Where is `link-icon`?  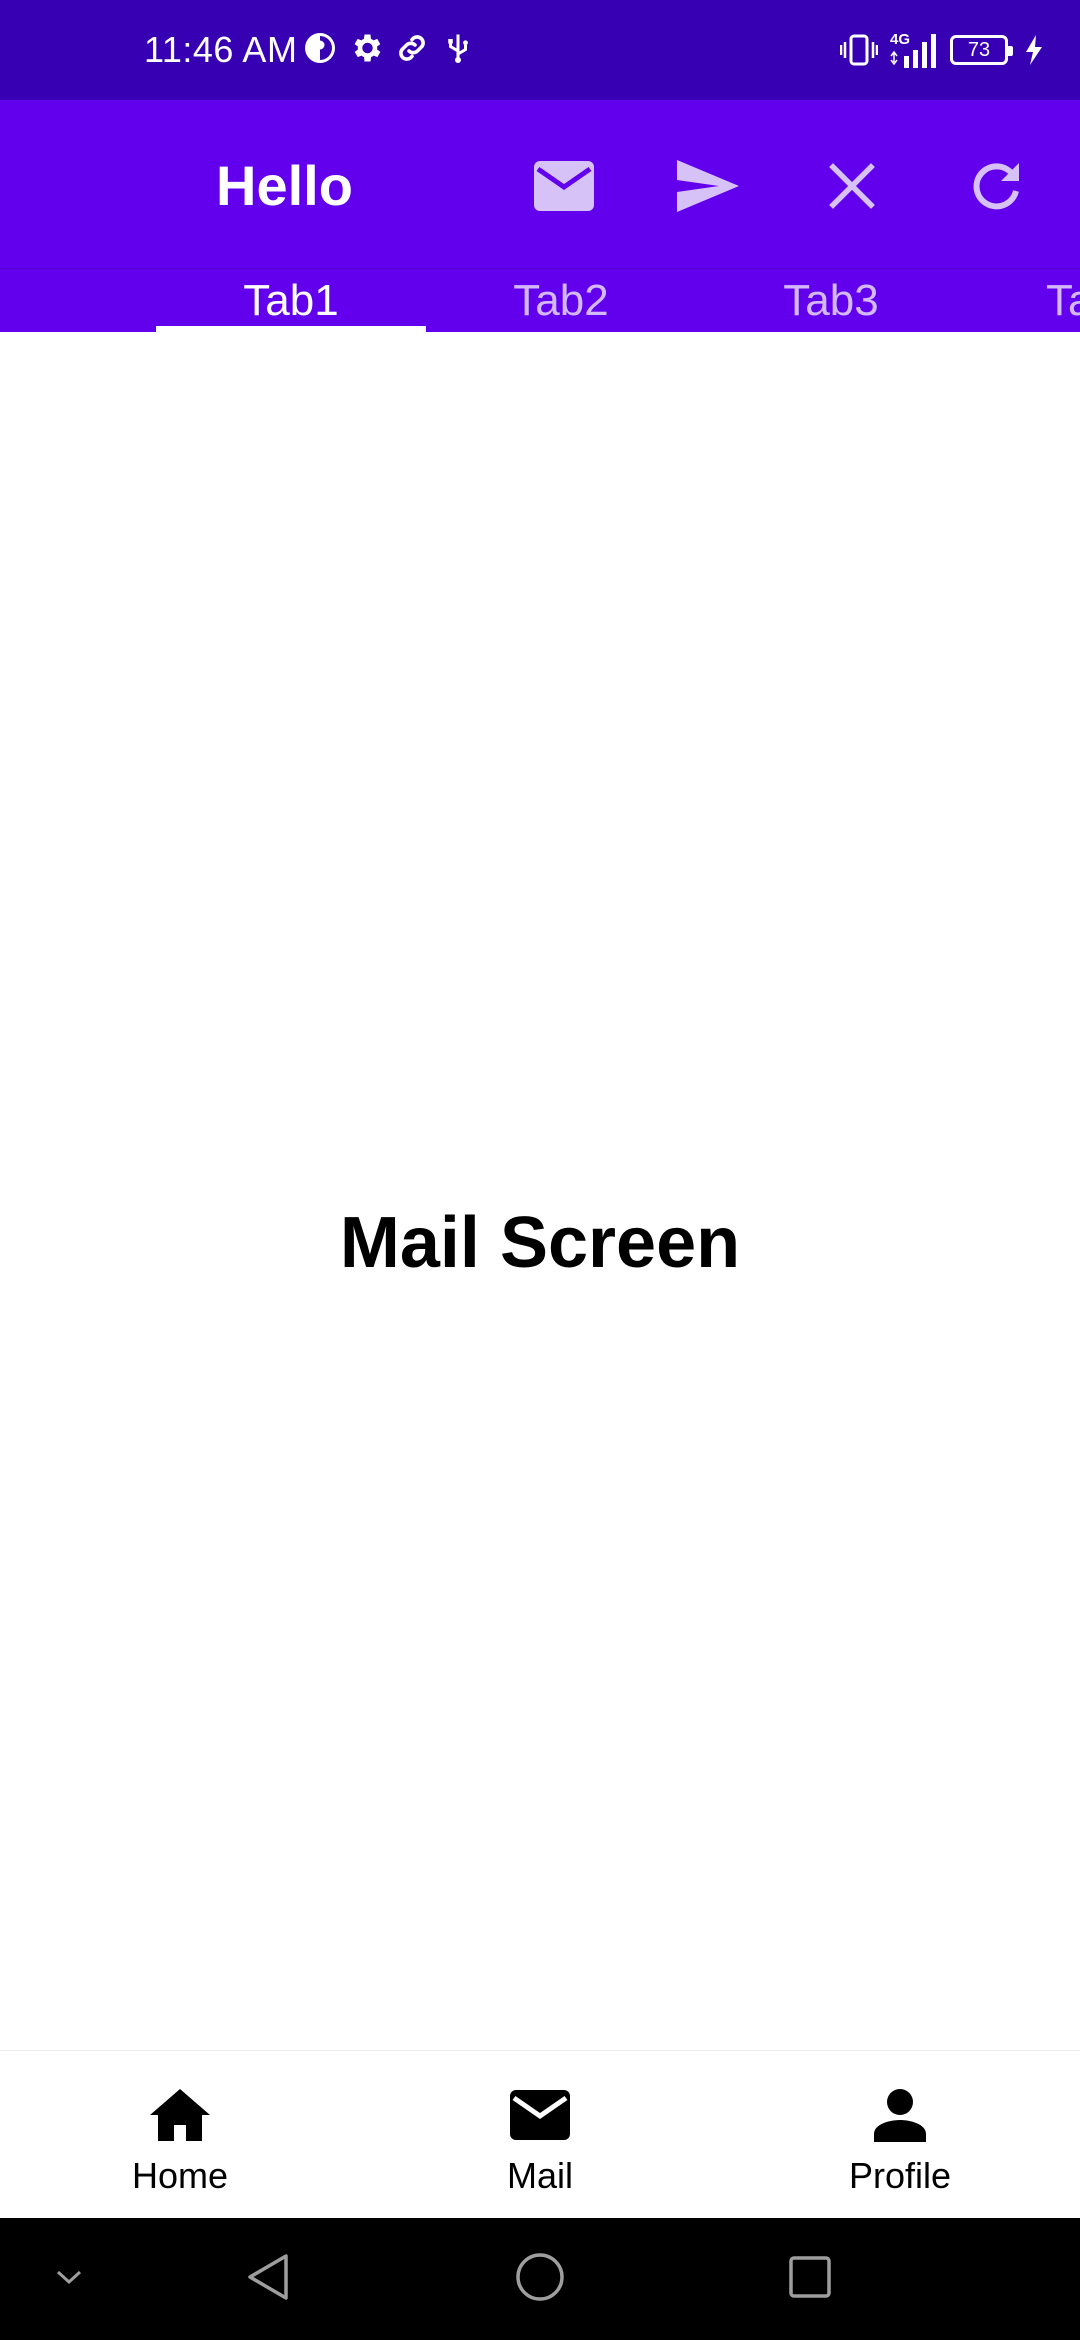
link-icon is located at coordinates (412, 50).